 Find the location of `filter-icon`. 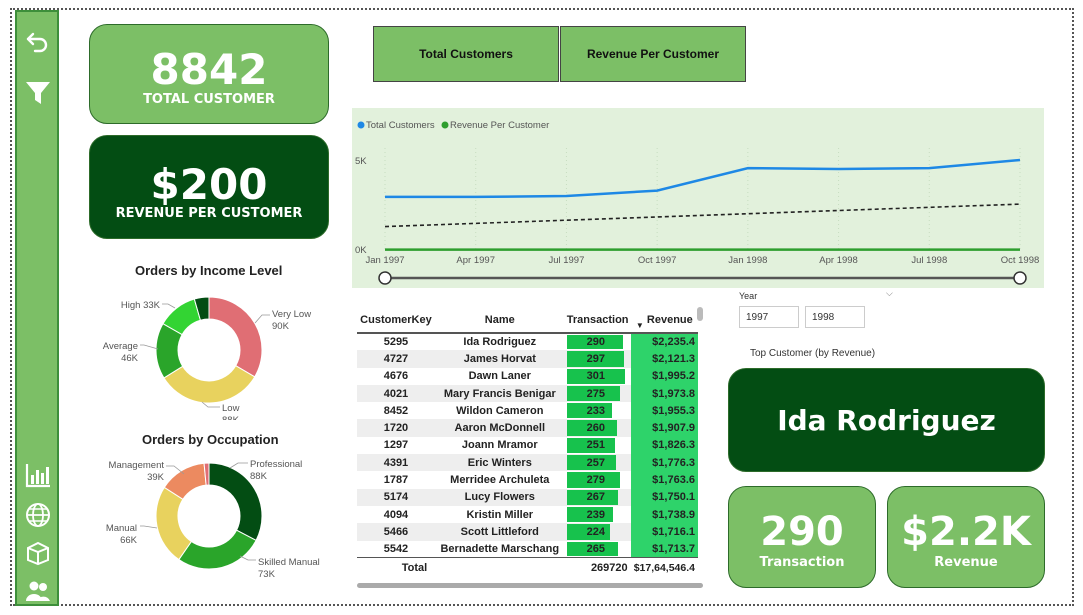

filter-icon is located at coordinates (38, 93).